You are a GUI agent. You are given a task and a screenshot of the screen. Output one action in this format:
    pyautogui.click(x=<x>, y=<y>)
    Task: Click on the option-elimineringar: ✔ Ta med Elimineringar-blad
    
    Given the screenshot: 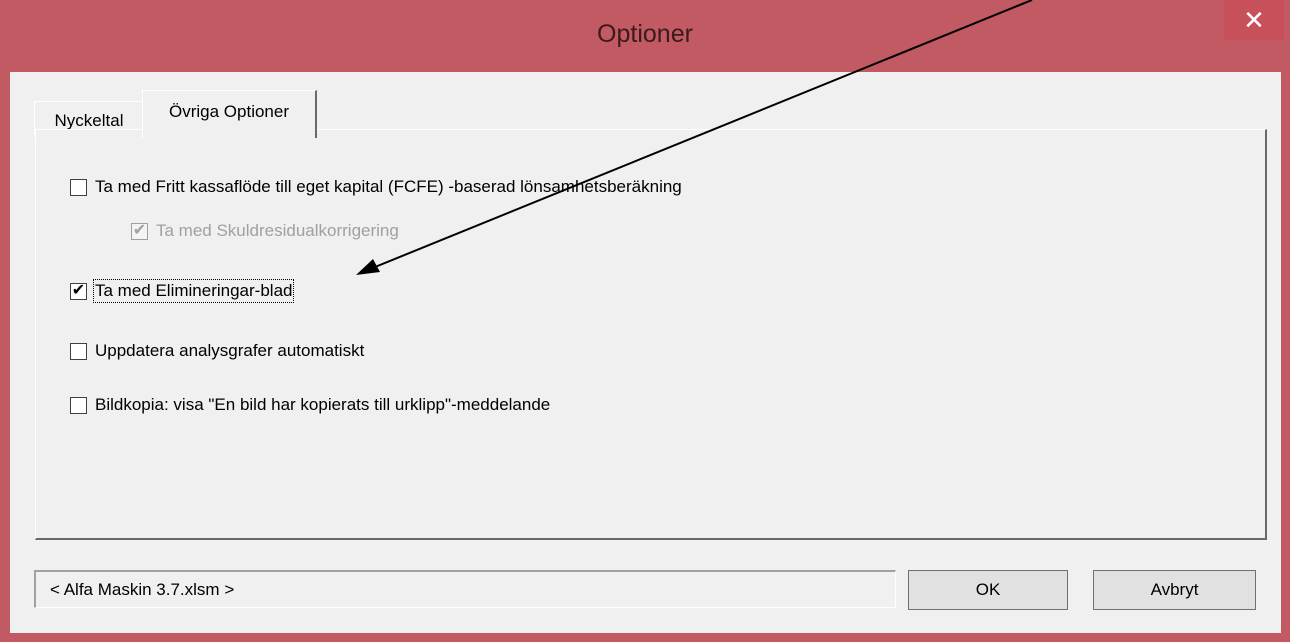 What is the action you would take?
    pyautogui.click(x=182, y=291)
    